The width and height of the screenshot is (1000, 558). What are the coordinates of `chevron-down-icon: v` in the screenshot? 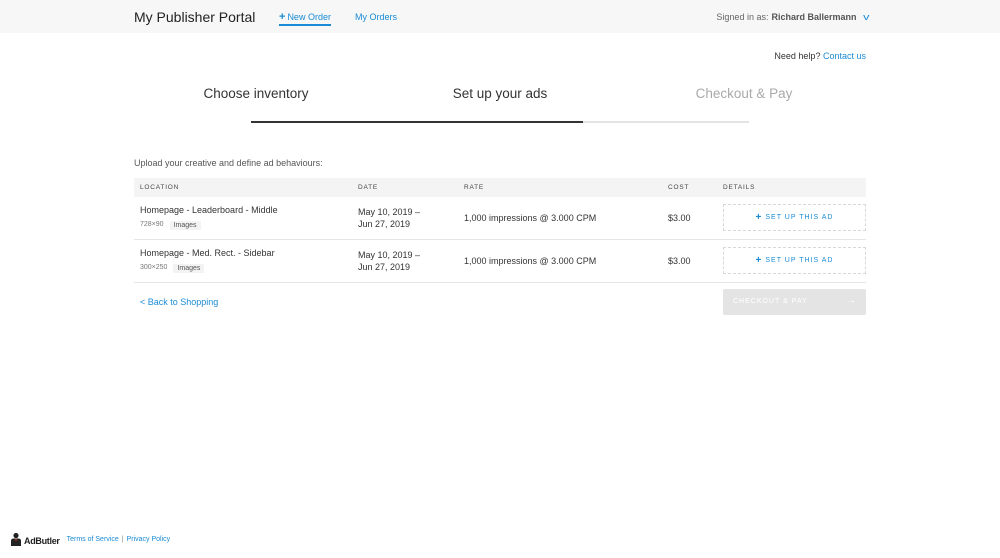 It's located at (865, 17).